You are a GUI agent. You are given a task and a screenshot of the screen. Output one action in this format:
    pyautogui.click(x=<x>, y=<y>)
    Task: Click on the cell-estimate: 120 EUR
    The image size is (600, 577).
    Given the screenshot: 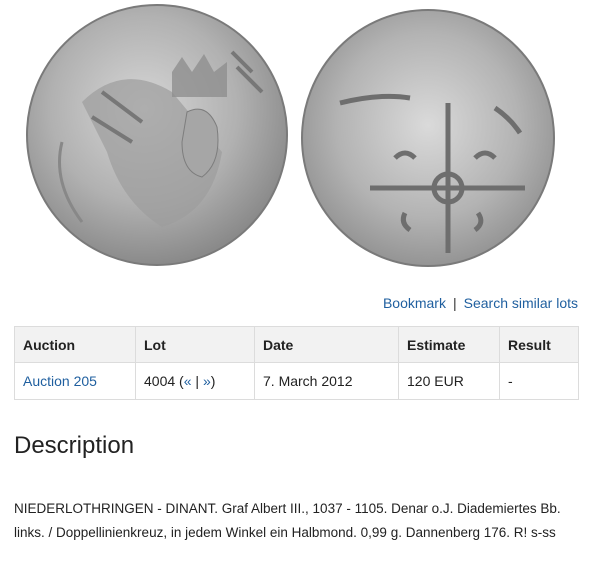 What is the action you would take?
    pyautogui.click(x=449, y=381)
    